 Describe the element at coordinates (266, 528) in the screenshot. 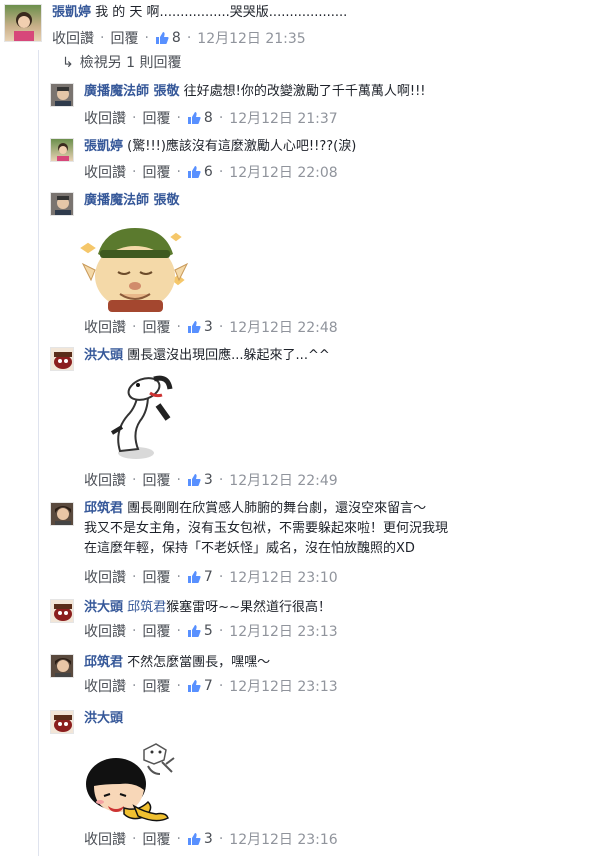

I see `comment-text-line: 我又不是女主角，沒有玉女包袱，不需要躲起來啦！更何況我現` at that location.